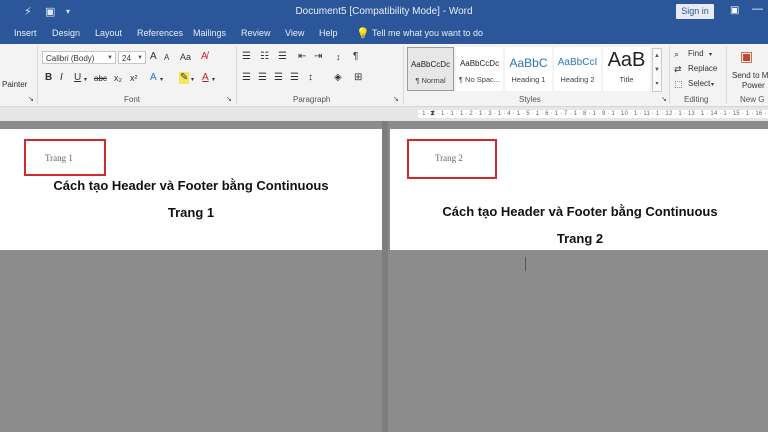 The width and height of the screenshot is (768, 432). Describe the element at coordinates (294, 33) in the screenshot. I see `tab-view: View` at that location.